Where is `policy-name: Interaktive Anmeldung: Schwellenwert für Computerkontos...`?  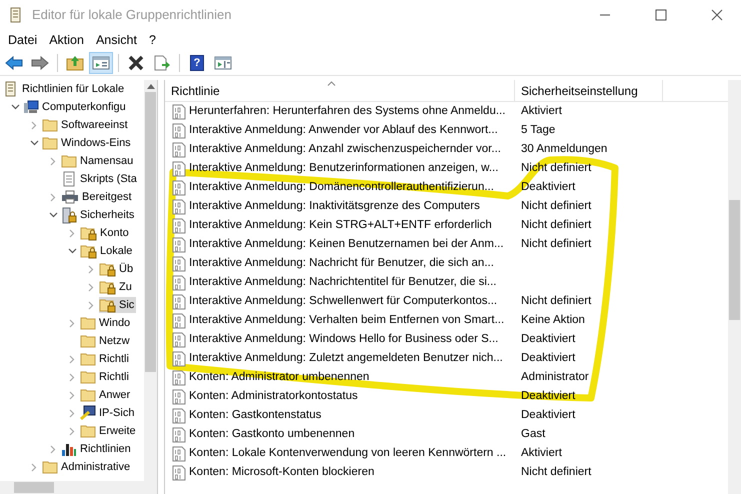
policy-name: Interaktive Anmeldung: Schwellenwert für Computerkontos... is located at coordinates (343, 301).